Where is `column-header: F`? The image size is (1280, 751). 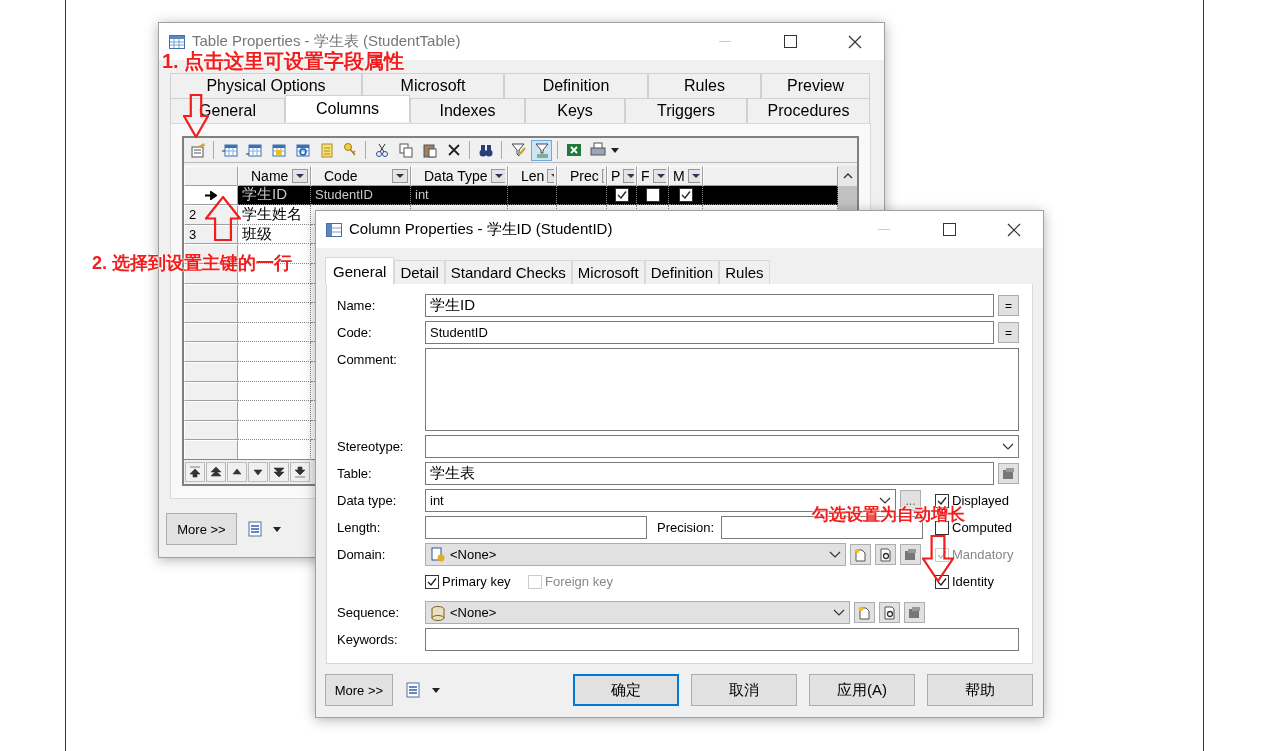 column-header: F is located at coordinates (653, 176).